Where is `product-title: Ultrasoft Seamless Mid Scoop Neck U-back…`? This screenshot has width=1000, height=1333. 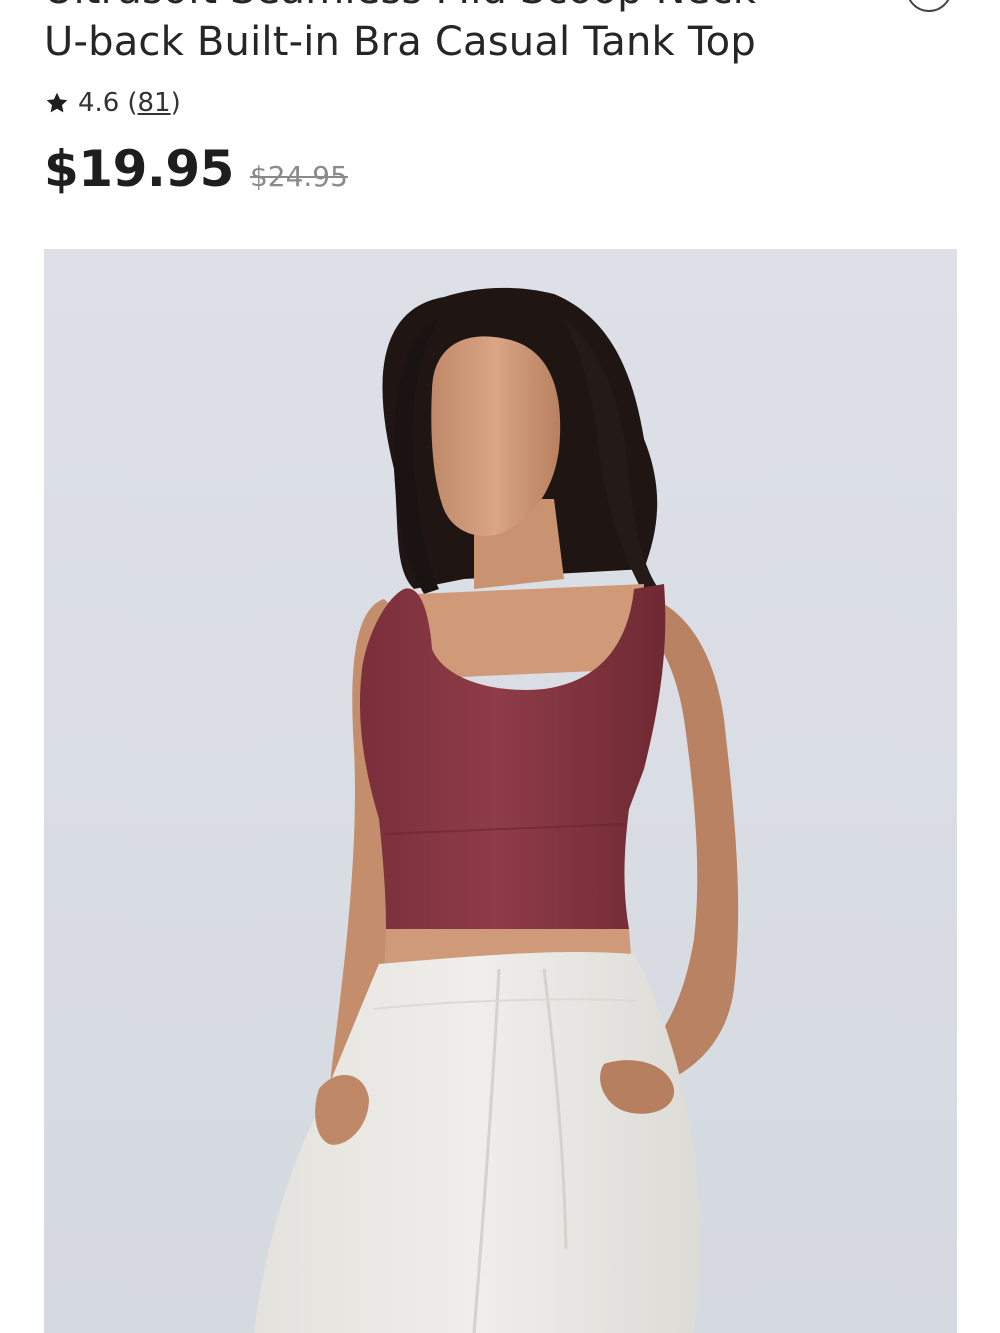
product-title: Ultrasoft Seamless Mid Scoop Neck U-back… is located at coordinates (474, 34).